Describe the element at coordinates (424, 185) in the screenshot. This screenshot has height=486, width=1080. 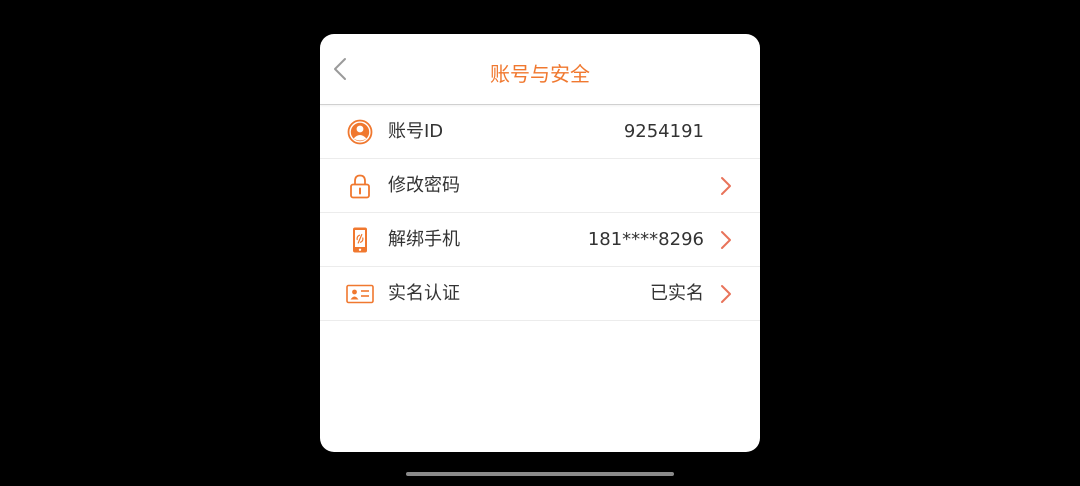
I see `row-label-change-password: 修改密码` at that location.